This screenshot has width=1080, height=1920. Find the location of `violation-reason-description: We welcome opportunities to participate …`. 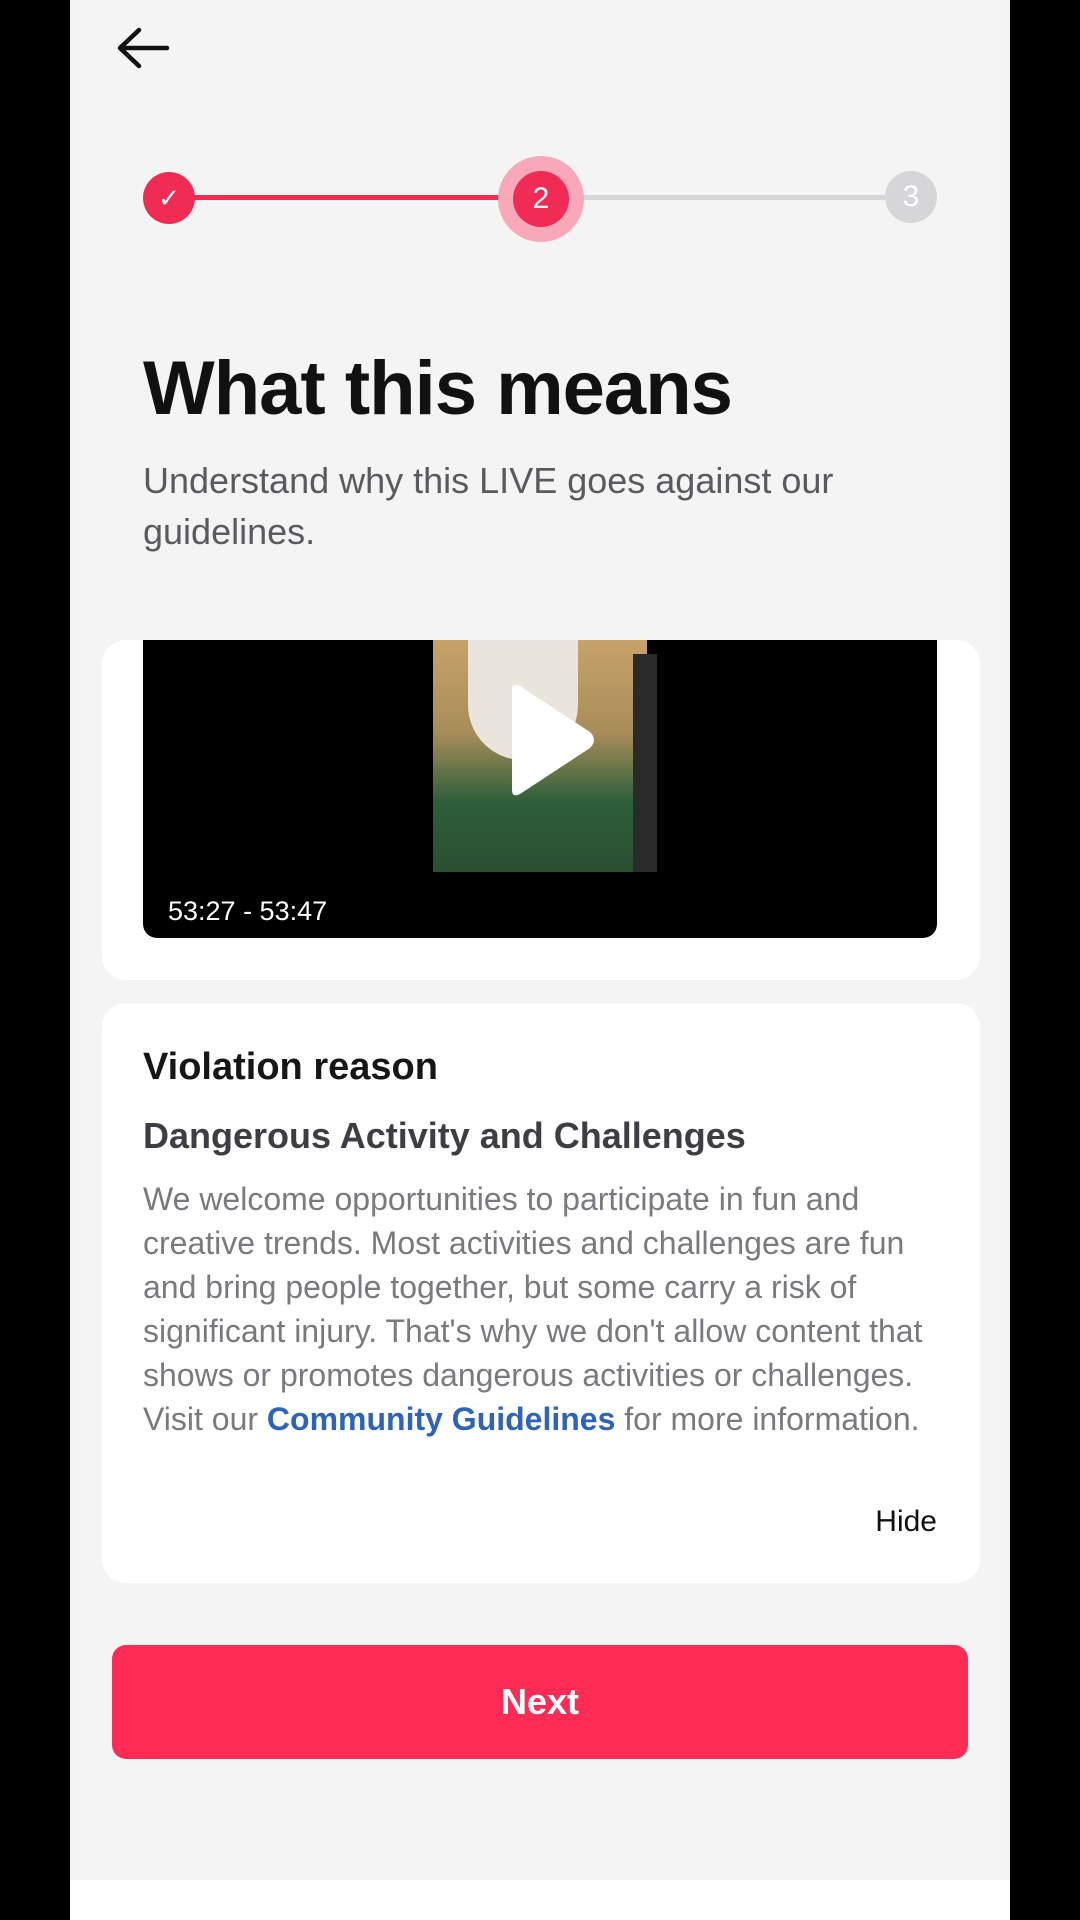

violation-reason-description: We welcome opportunities to participate … is located at coordinates (538, 1309).